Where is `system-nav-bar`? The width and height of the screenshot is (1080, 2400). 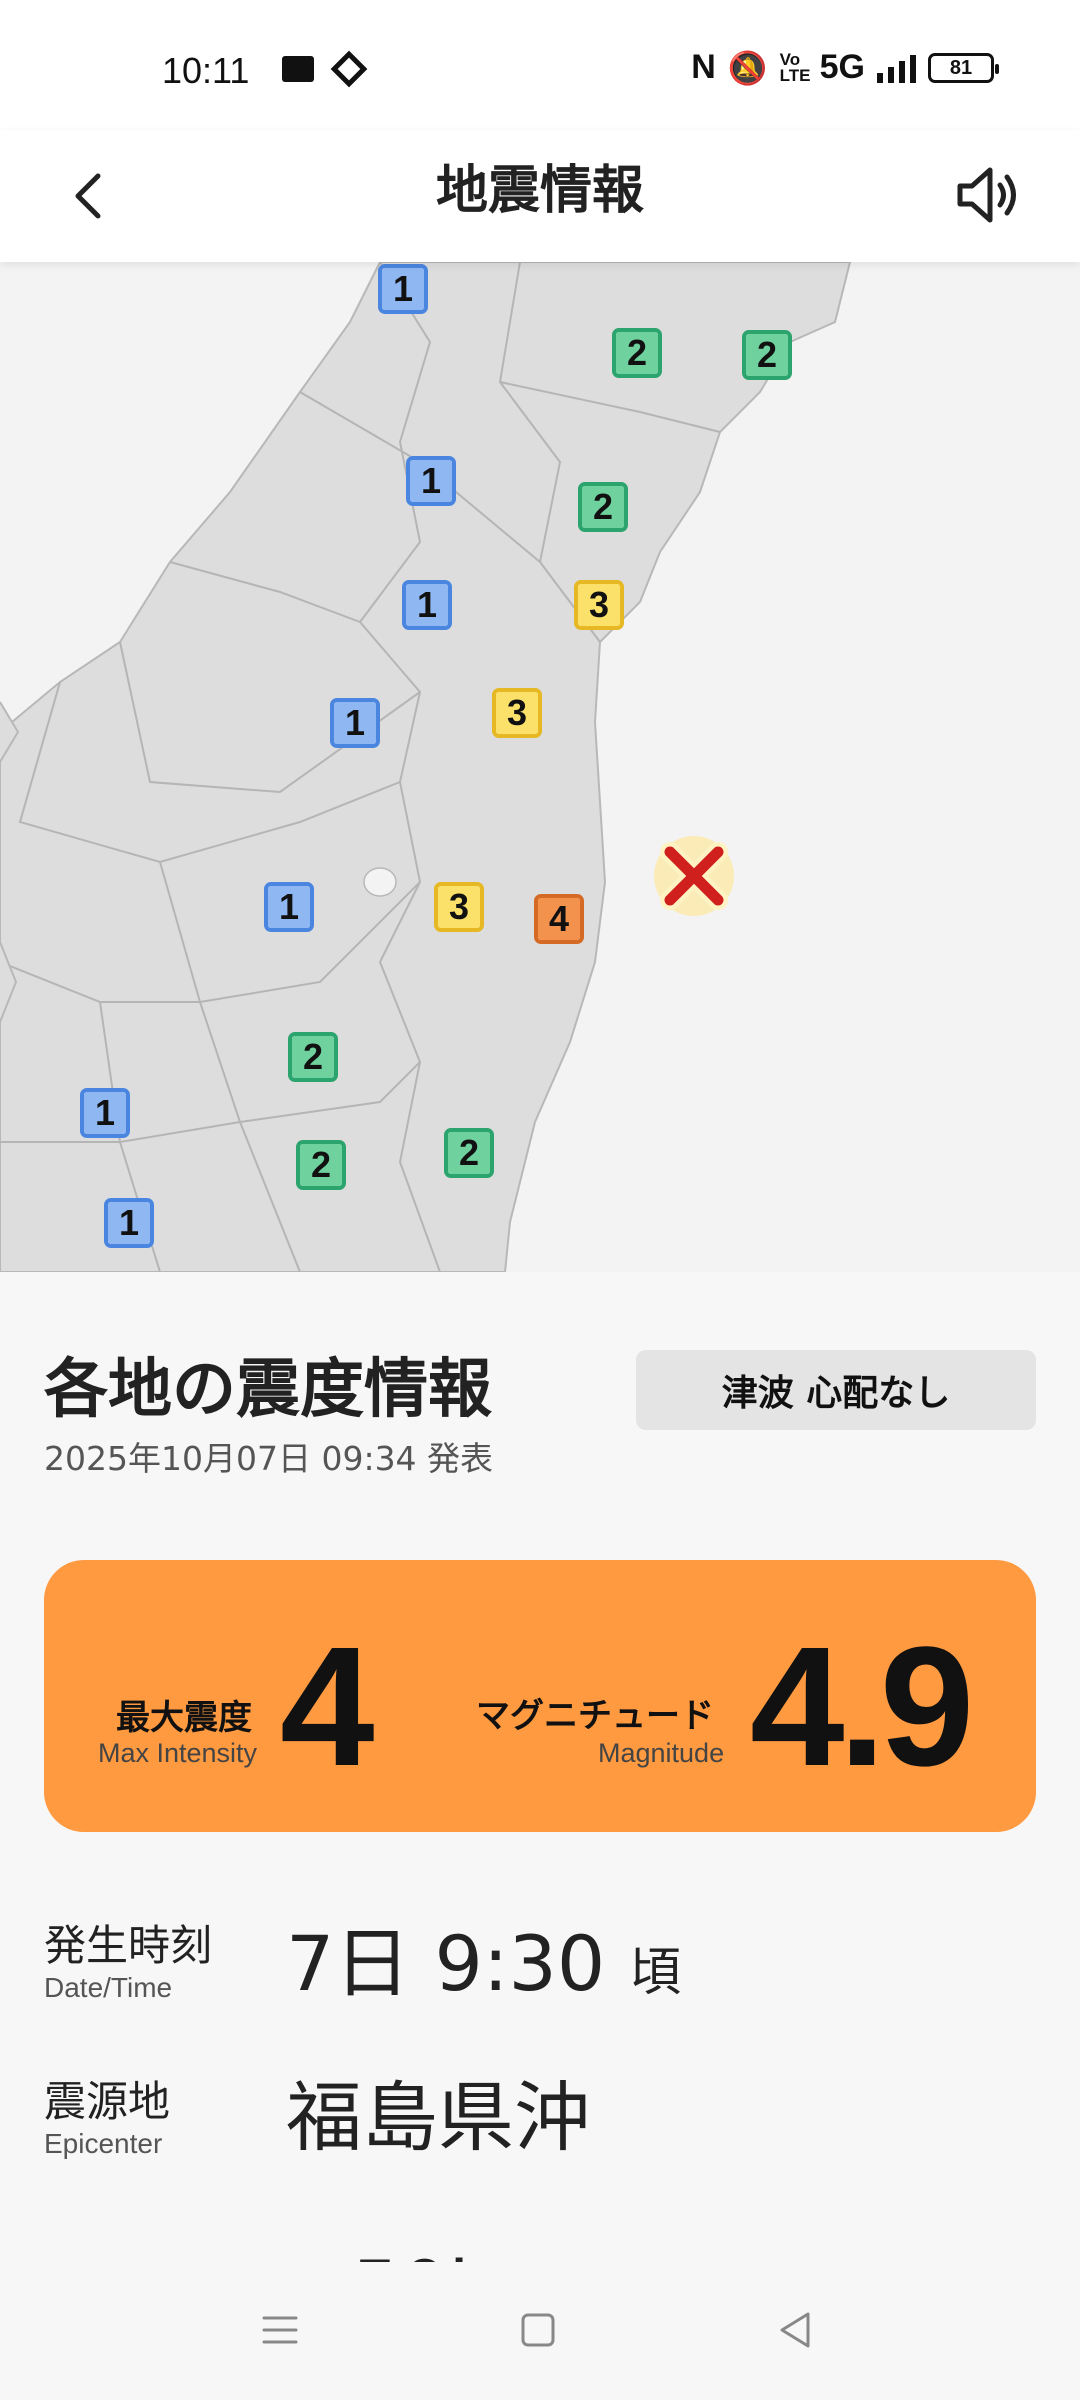 system-nav-bar is located at coordinates (540, 2331).